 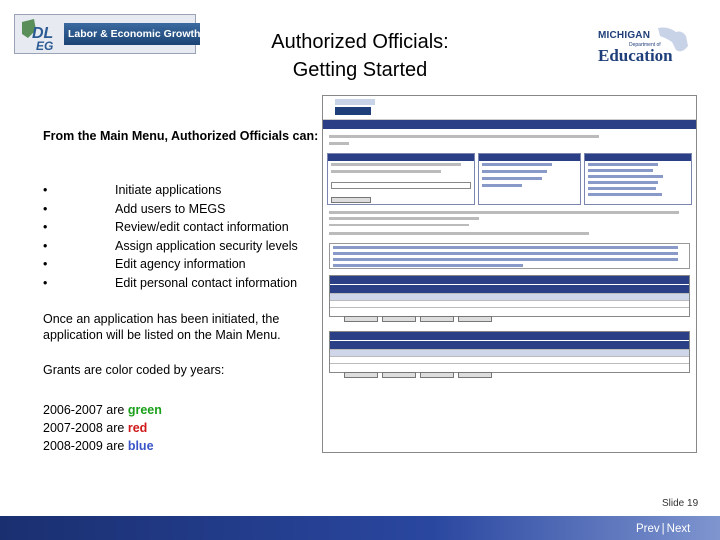 I want to click on screenshot-panels, so click(x=509, y=179).